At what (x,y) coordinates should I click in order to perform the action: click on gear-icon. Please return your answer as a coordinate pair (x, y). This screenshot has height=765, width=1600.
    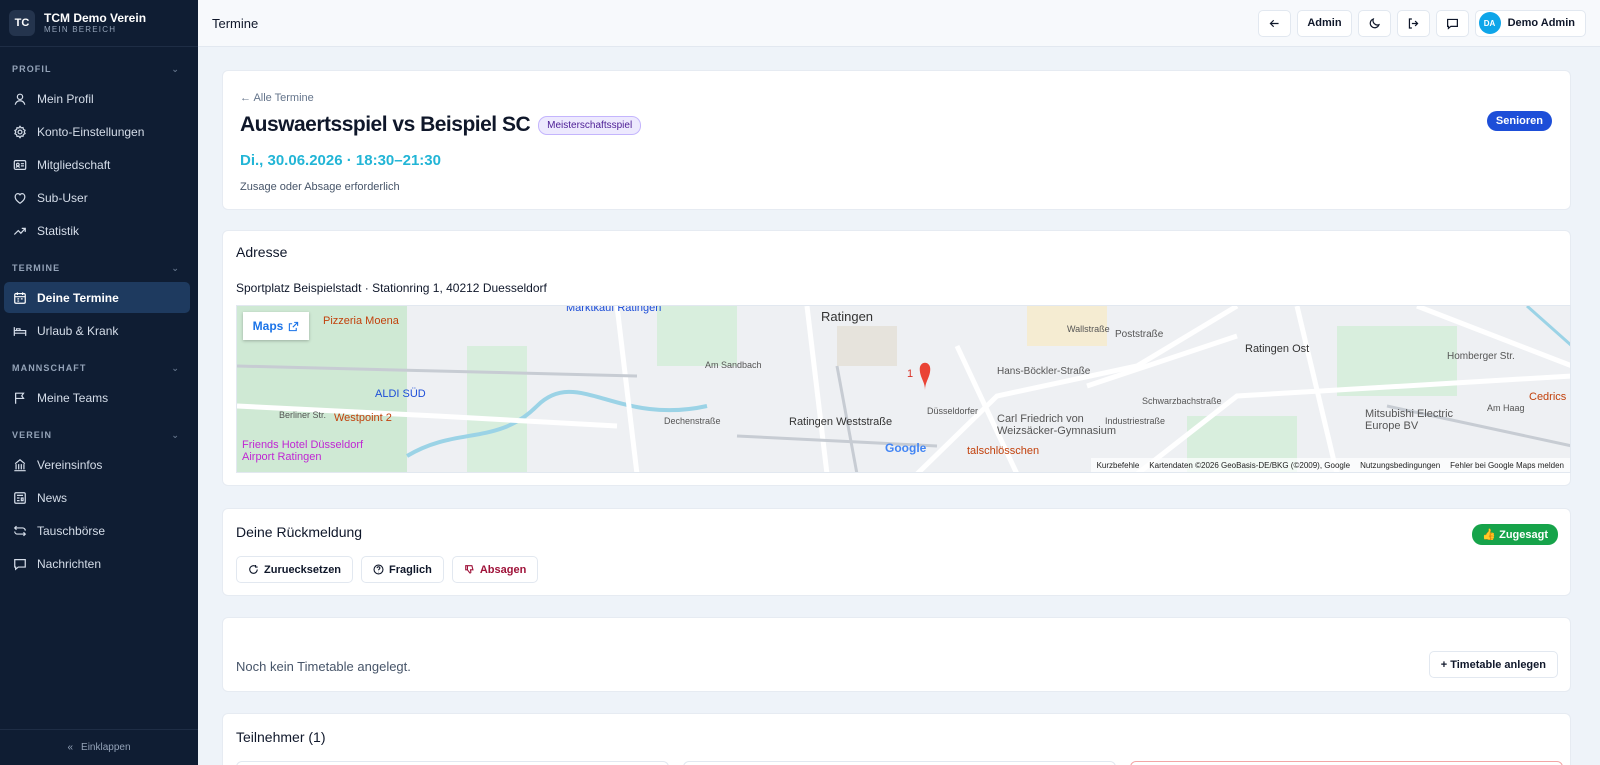
    Looking at the image, I should click on (20, 131).